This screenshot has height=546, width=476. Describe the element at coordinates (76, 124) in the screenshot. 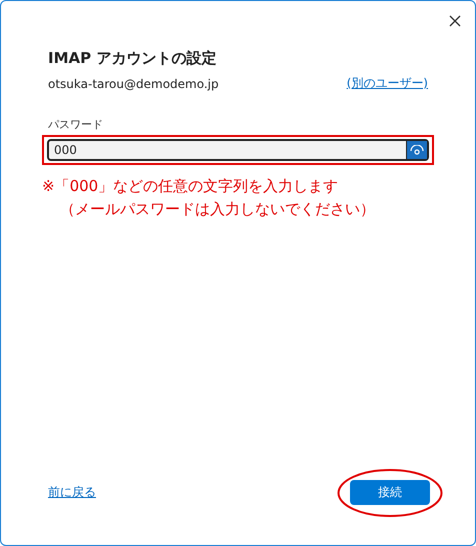

I see `field-label: パスワード` at that location.